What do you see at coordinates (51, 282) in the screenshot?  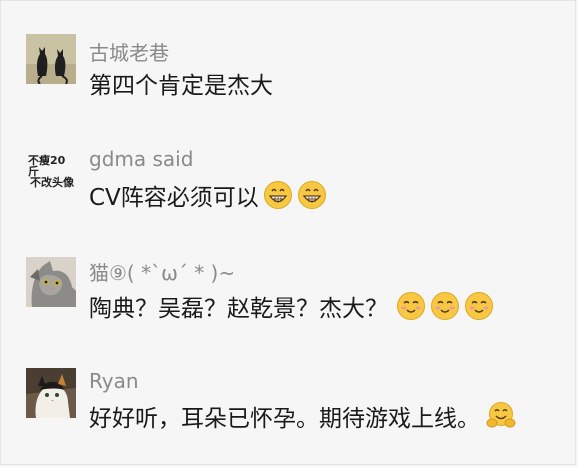 I see `gray-cat-avatar` at bounding box center [51, 282].